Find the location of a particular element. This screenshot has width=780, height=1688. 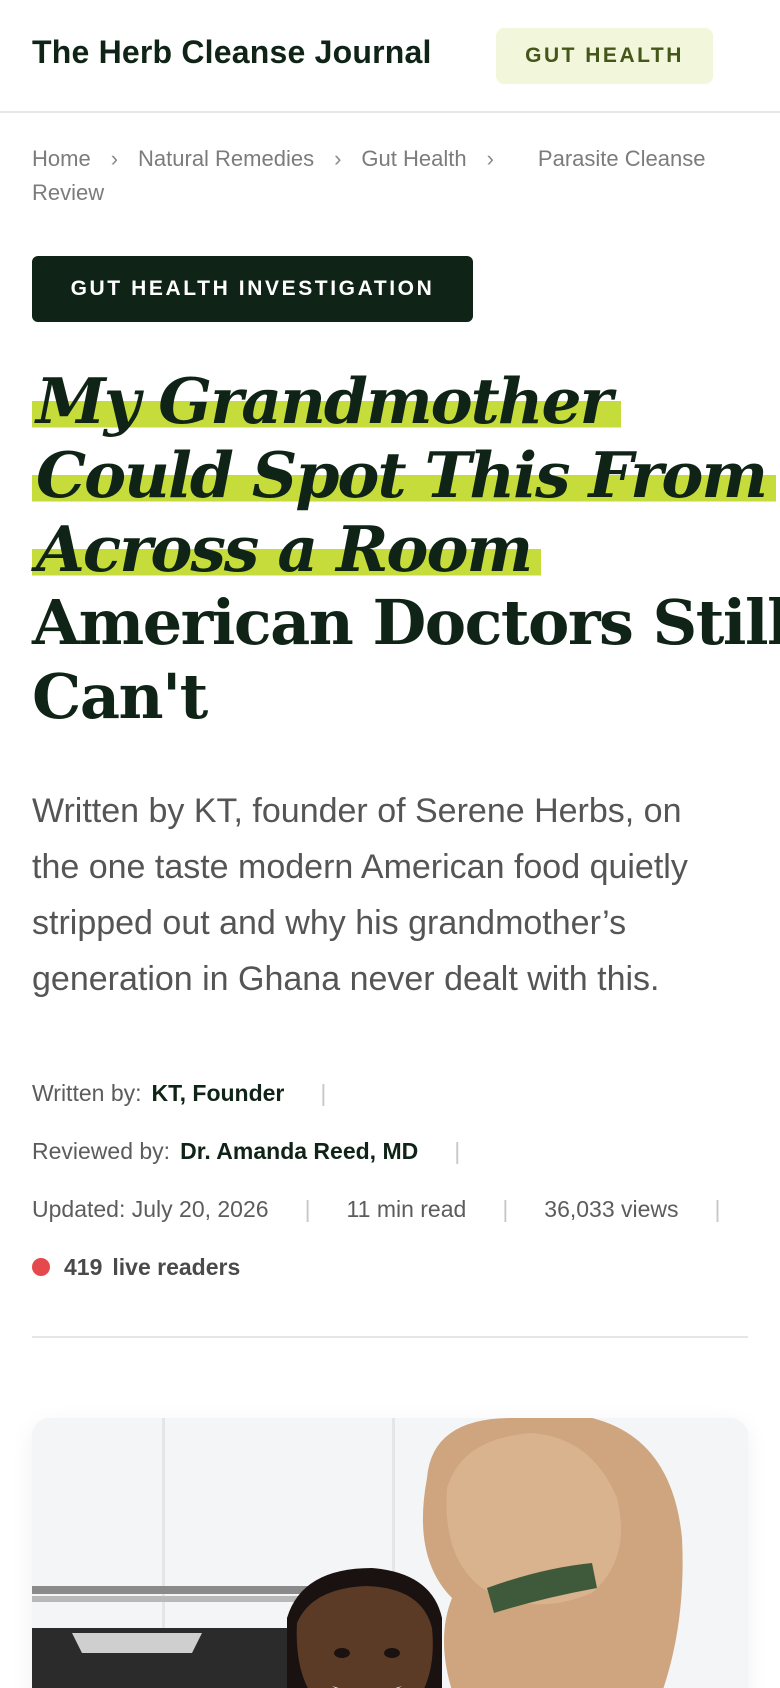

reviewed-by-label: Reviewed by: is located at coordinates (101, 1151).